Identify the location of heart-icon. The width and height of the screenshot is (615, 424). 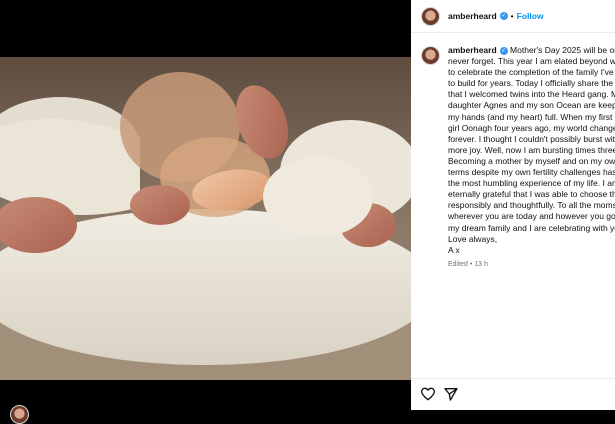
(428, 394).